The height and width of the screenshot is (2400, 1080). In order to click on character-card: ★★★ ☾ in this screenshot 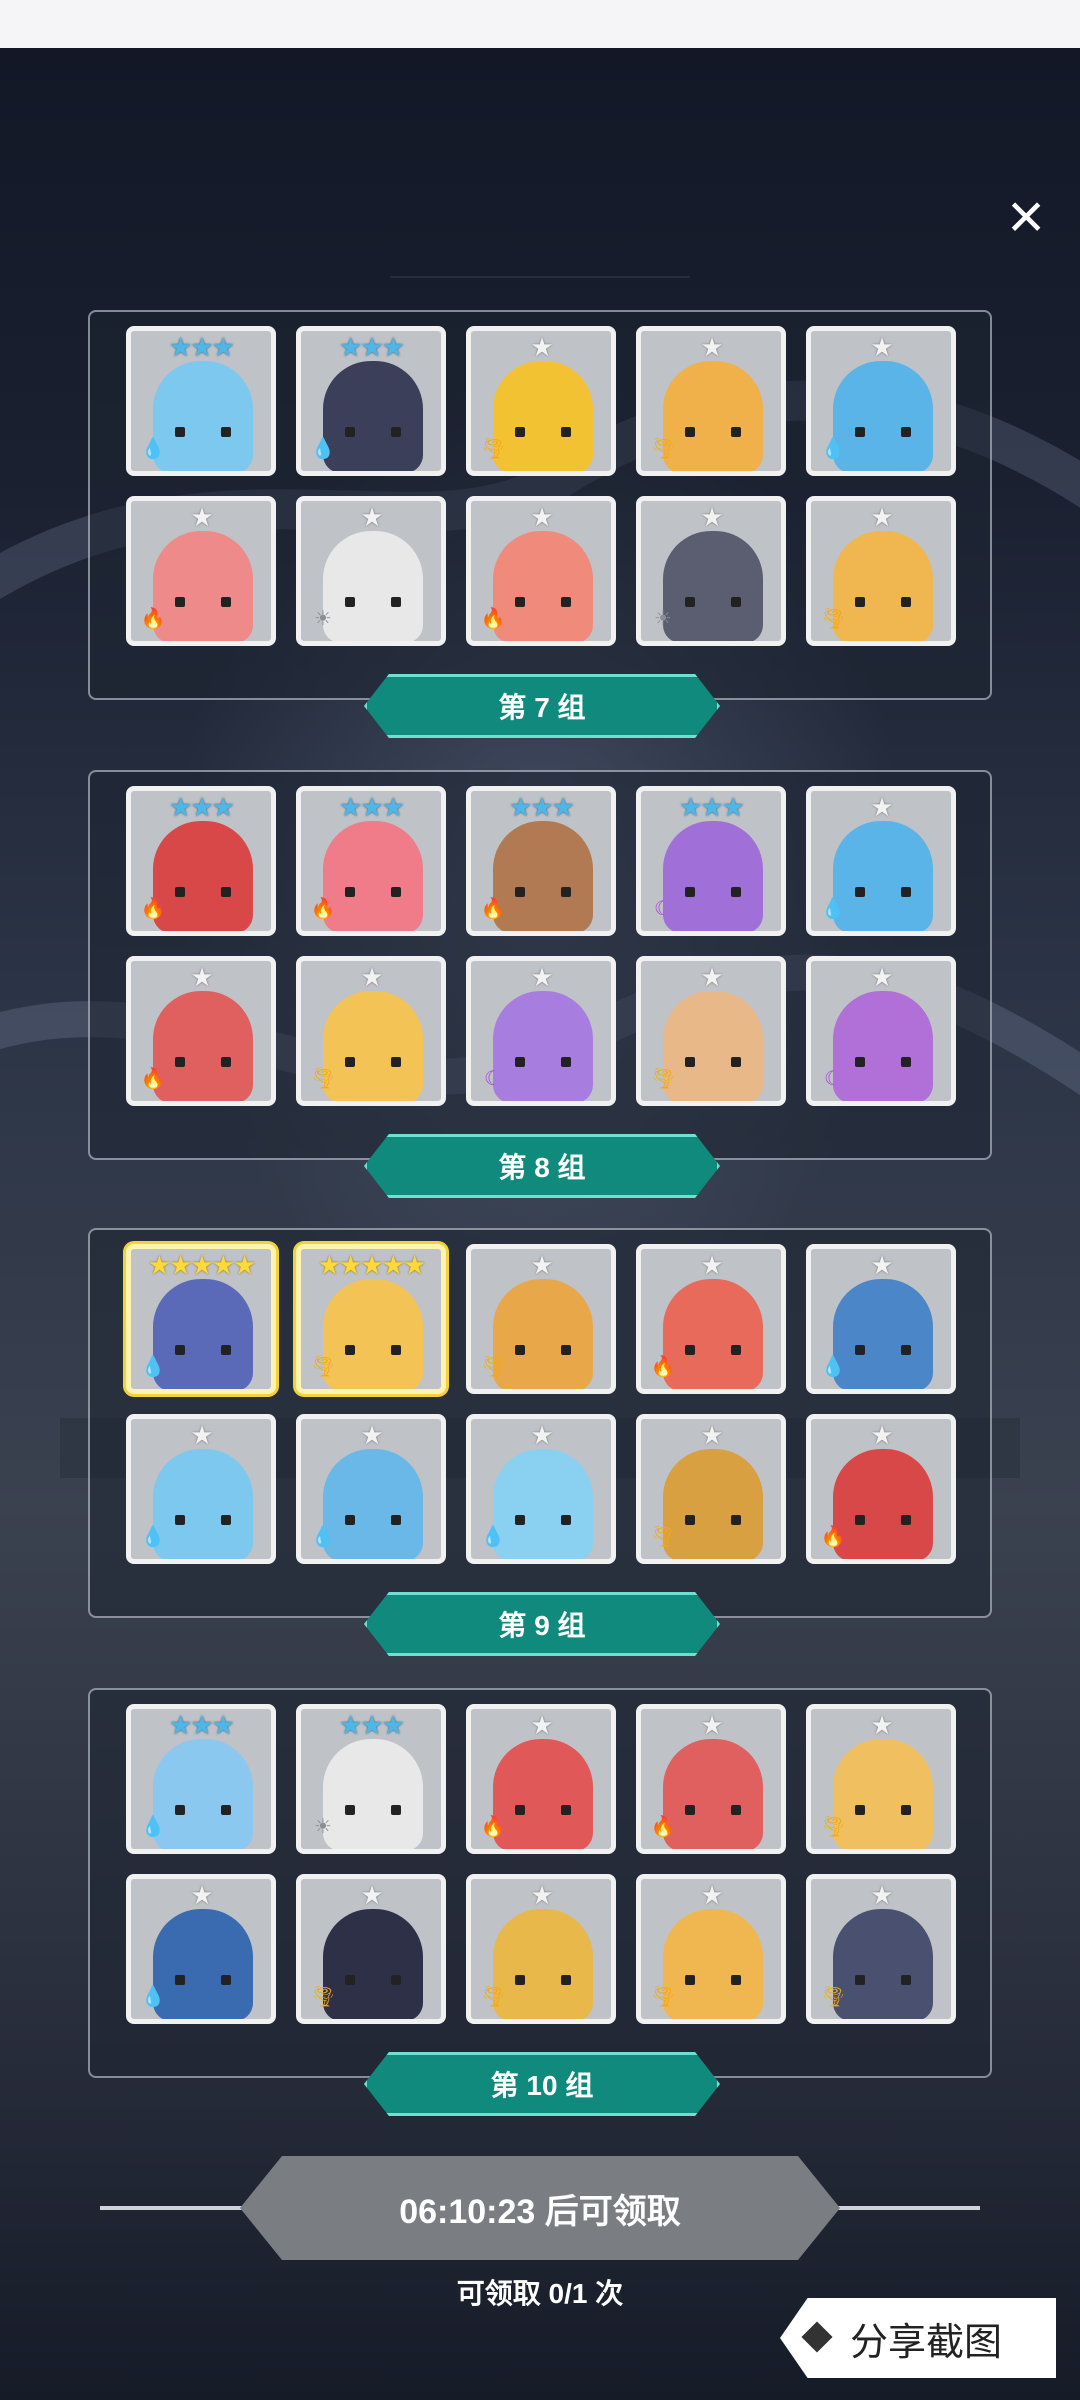, I will do `click(711, 861)`.